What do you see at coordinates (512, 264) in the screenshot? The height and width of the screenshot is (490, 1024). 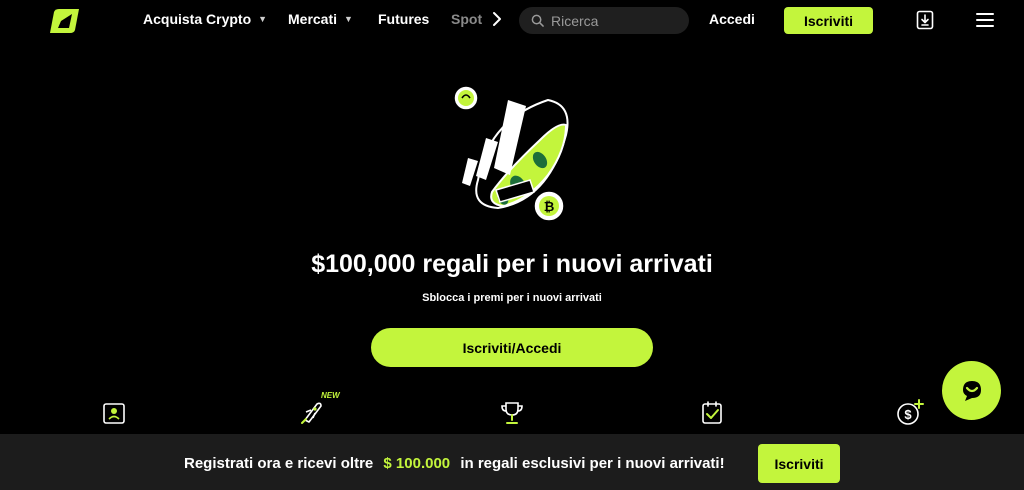 I see `hero-title: $100,000 regali per i nuovi arrivati` at bounding box center [512, 264].